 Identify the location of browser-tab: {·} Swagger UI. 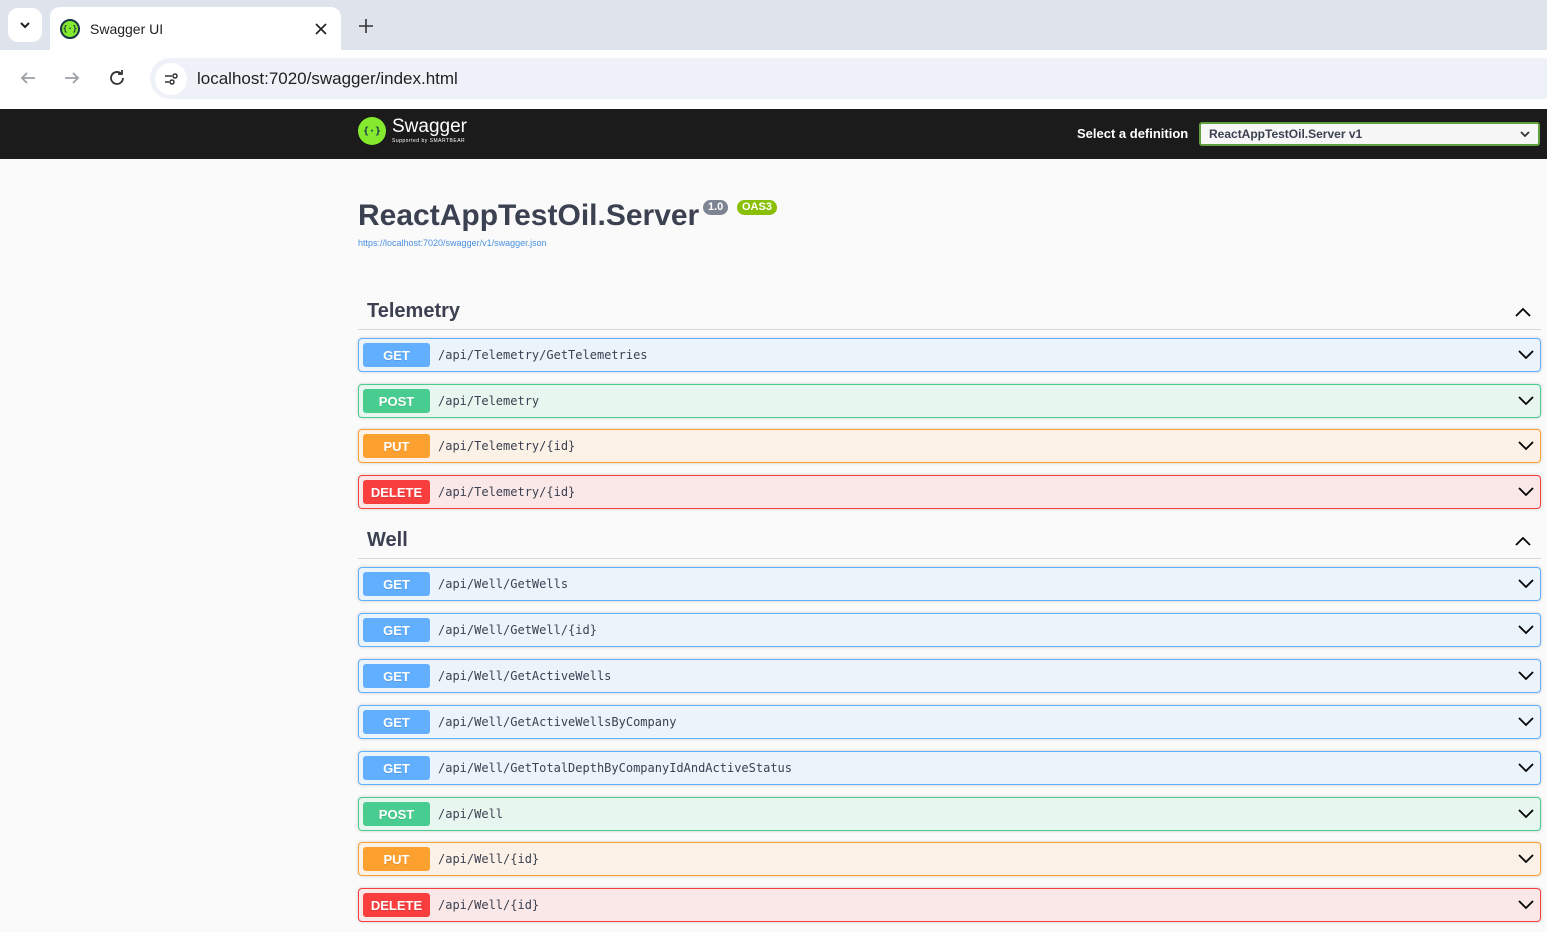
(195, 28).